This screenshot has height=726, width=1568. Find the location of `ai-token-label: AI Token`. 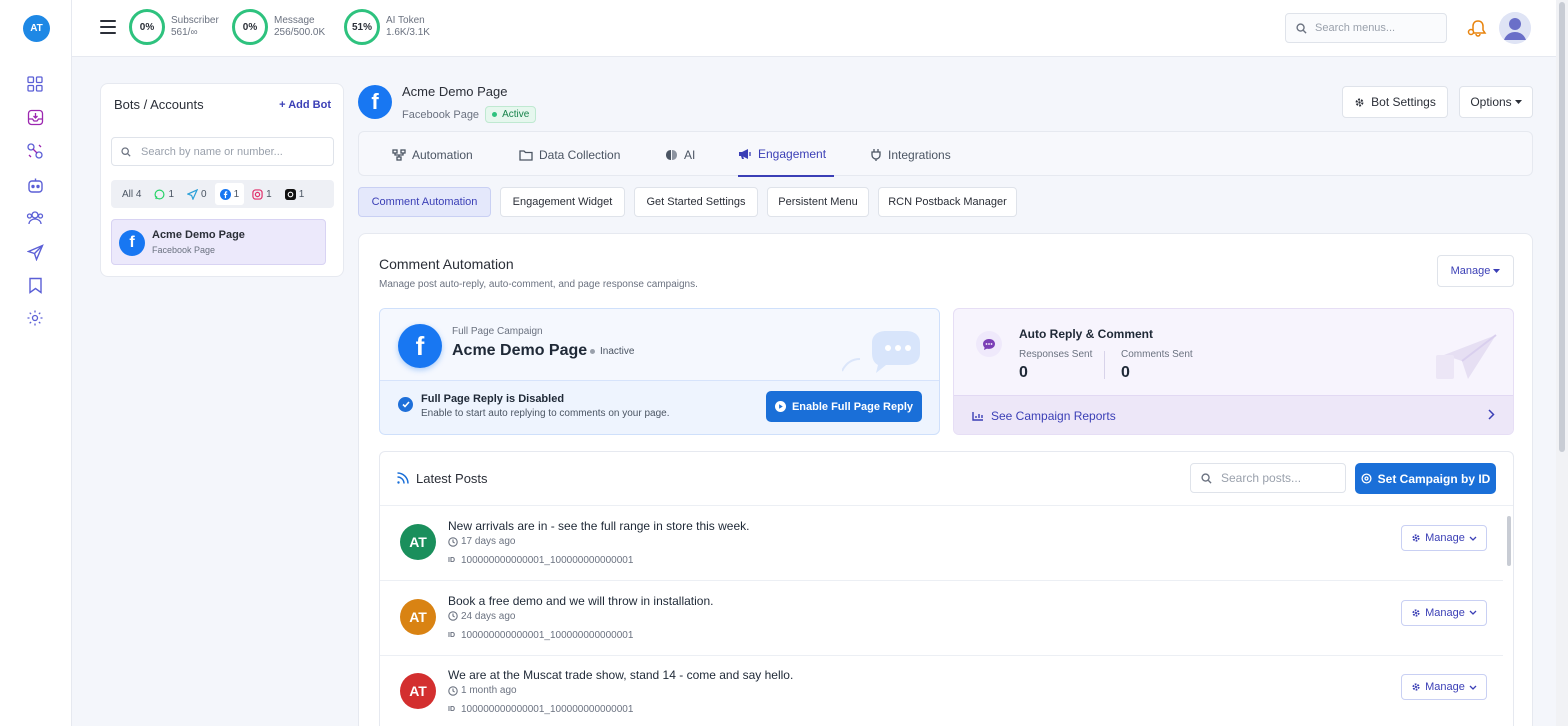

ai-token-label: AI Token is located at coordinates (405, 20).